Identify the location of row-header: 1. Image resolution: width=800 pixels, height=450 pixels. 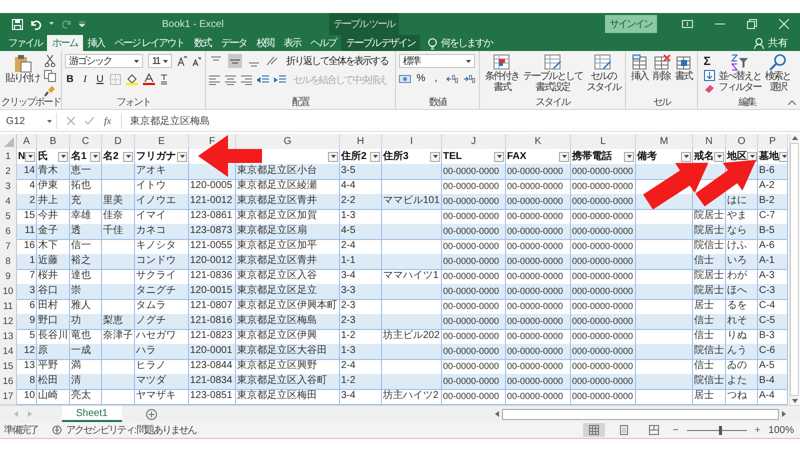
(8, 157).